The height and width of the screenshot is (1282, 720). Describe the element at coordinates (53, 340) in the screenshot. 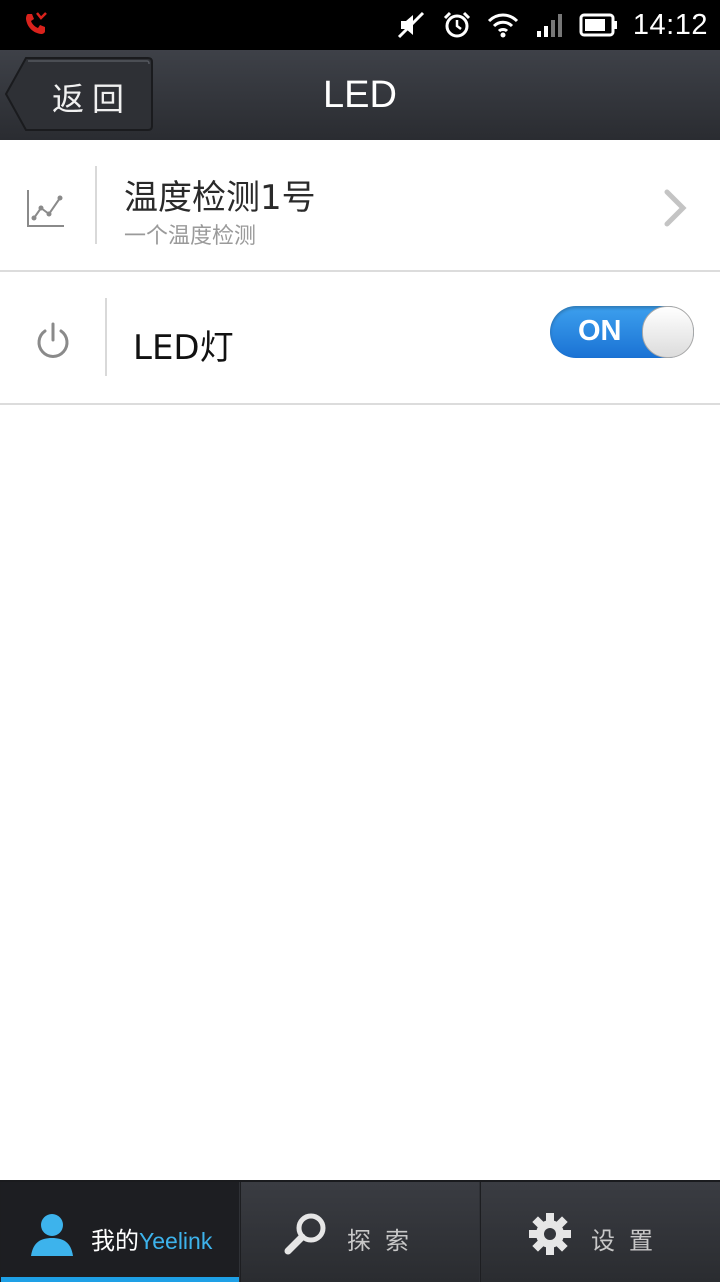

I see `power-icon` at that location.